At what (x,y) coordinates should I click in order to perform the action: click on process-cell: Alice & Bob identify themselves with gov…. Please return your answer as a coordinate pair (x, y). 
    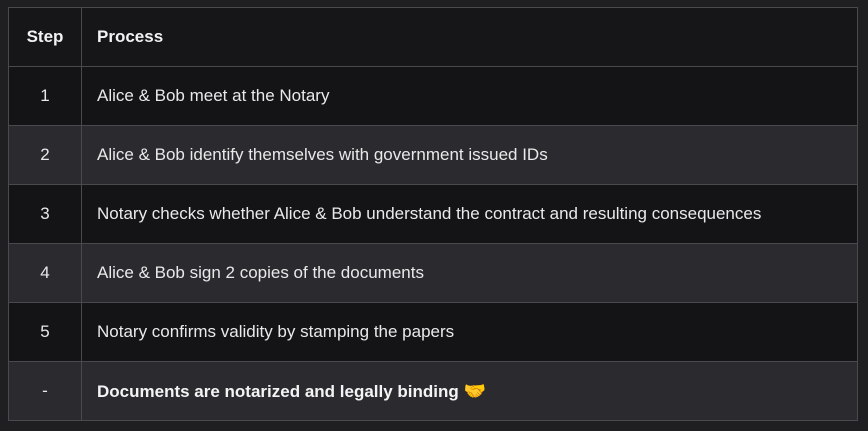
    Looking at the image, I should click on (469, 155).